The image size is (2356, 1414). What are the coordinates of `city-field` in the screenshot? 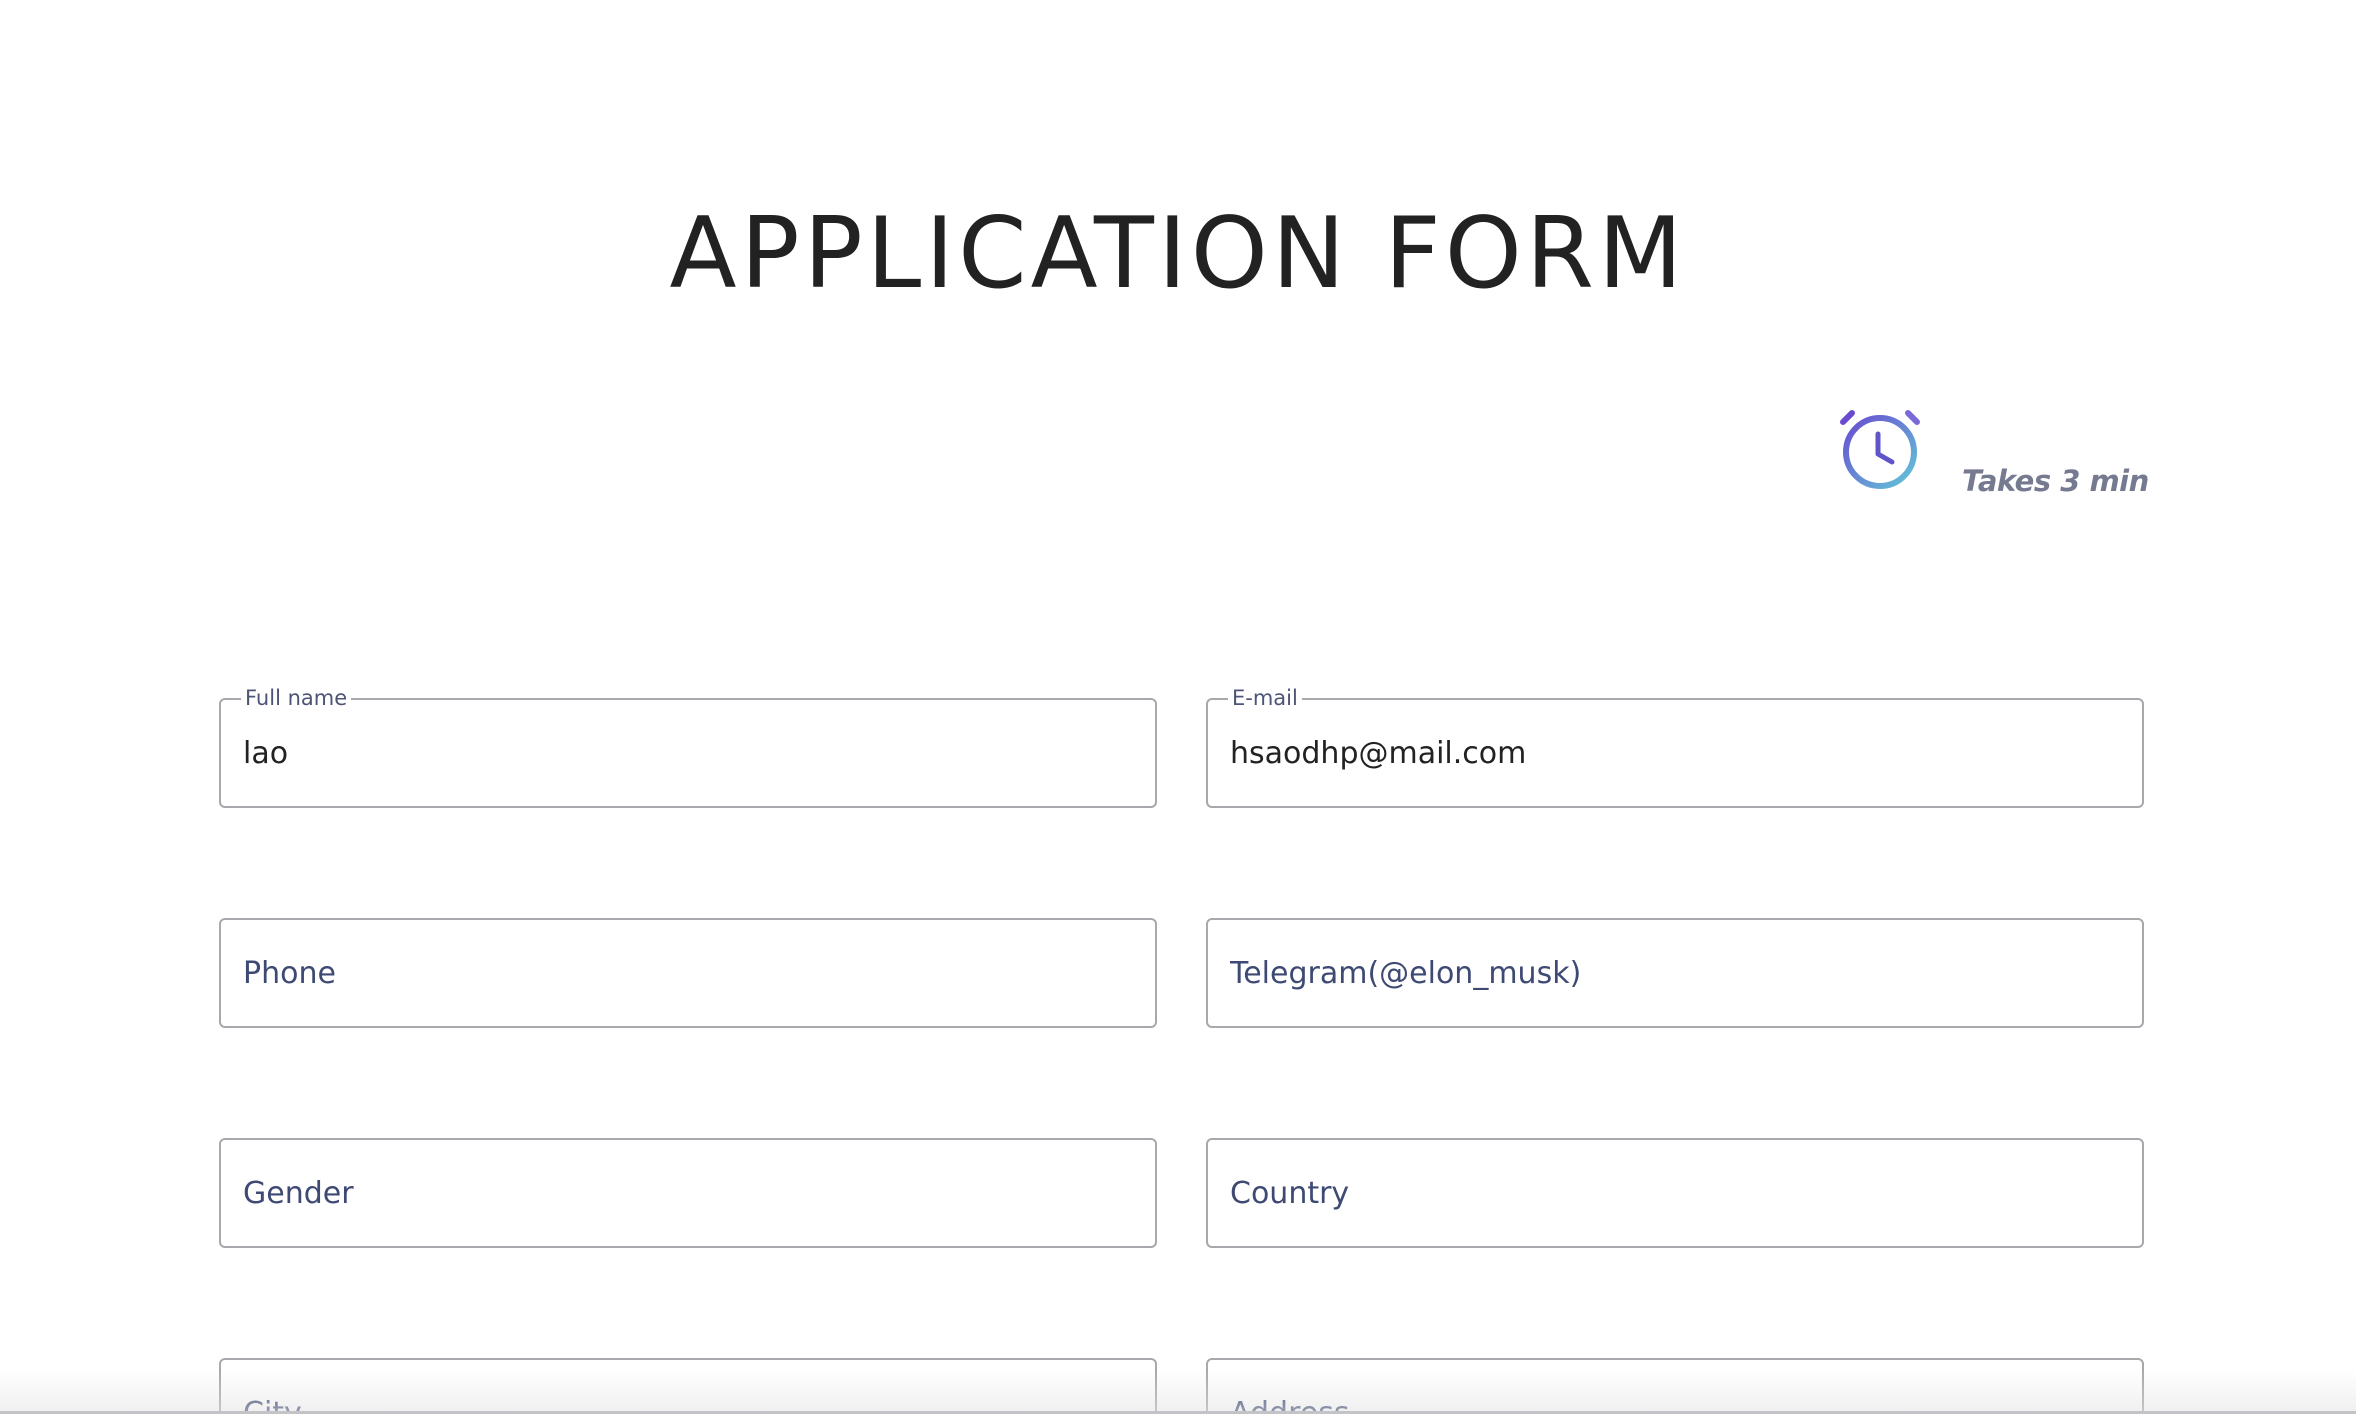 It's located at (688, 1386).